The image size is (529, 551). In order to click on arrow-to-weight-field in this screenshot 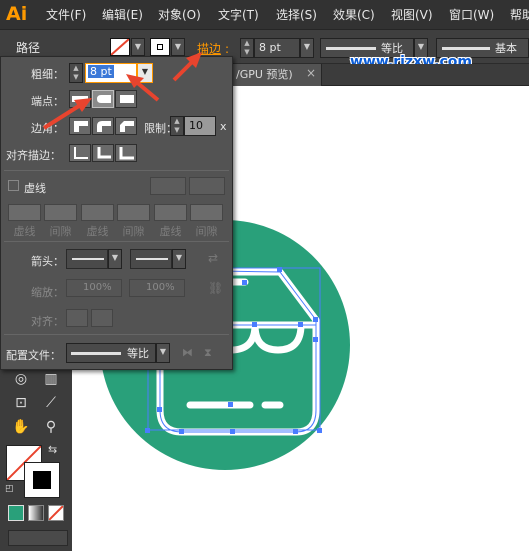, I will do `click(143, 88)`.